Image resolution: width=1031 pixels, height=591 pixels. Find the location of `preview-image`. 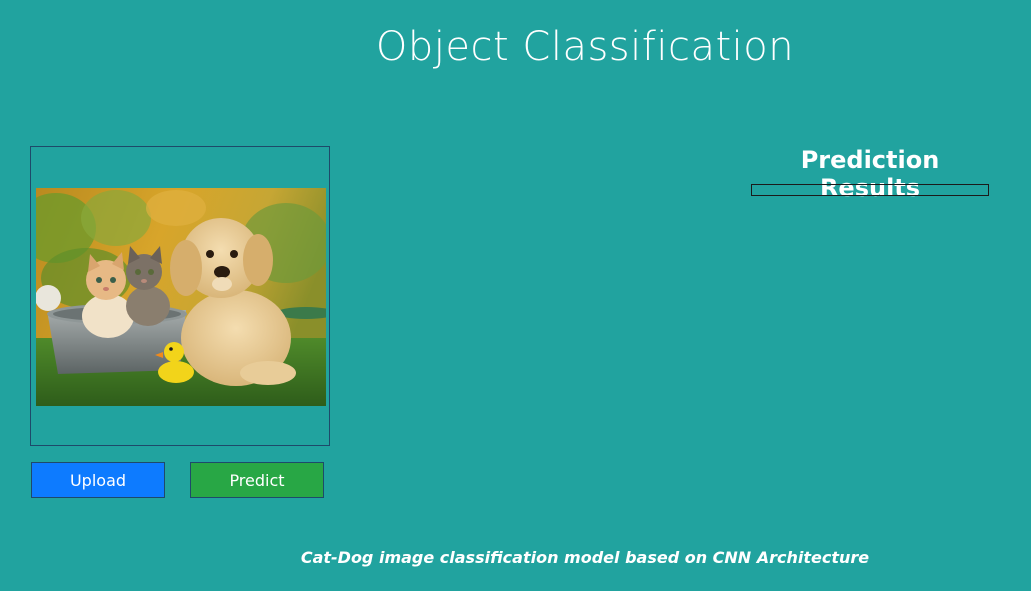

preview-image is located at coordinates (181, 297).